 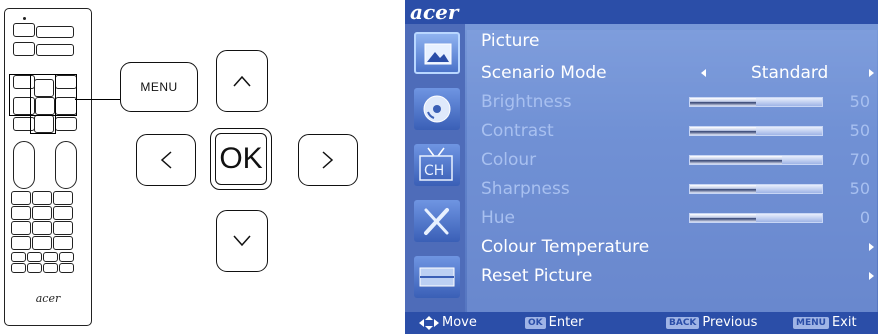 What do you see at coordinates (242, 81) in the screenshot?
I see `up-key` at bounding box center [242, 81].